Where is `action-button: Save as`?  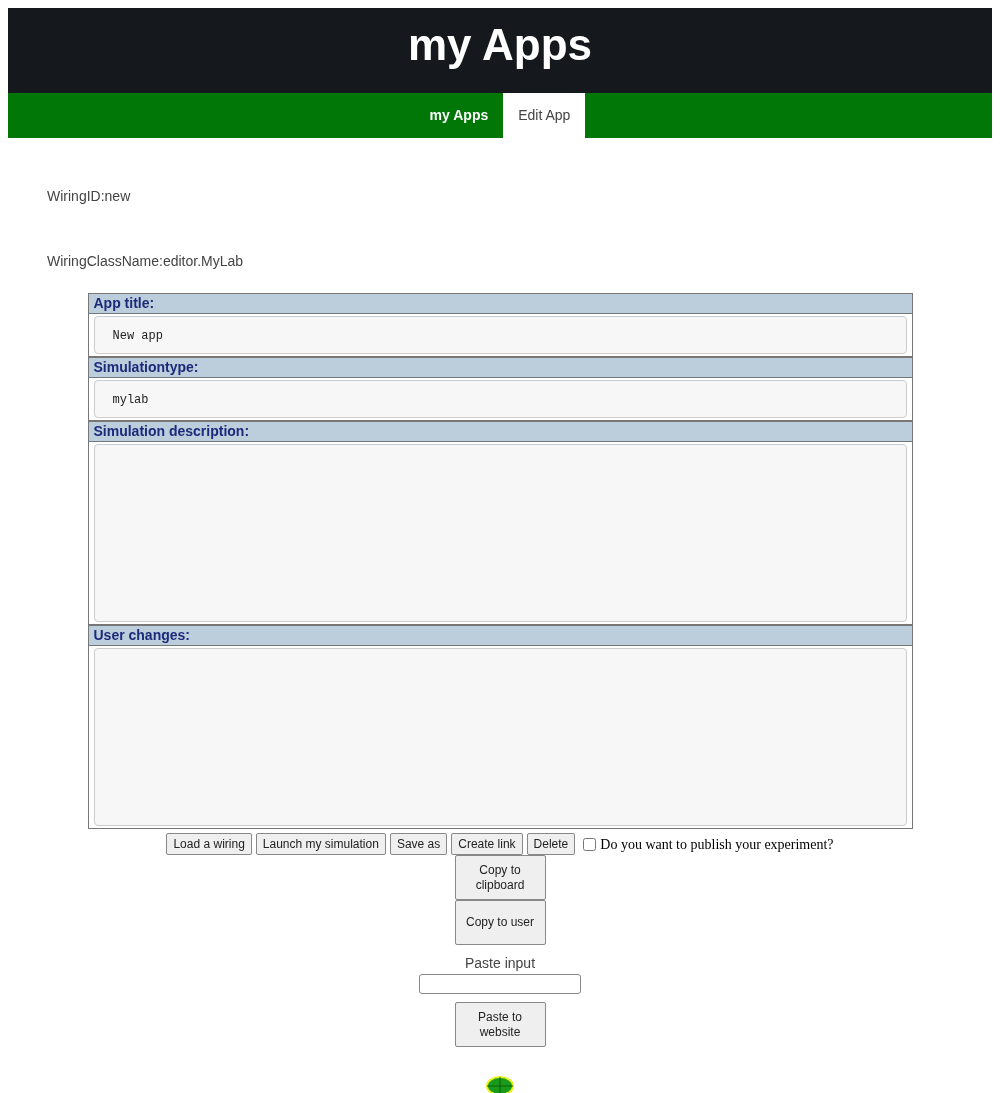 action-button: Save as is located at coordinates (418, 844).